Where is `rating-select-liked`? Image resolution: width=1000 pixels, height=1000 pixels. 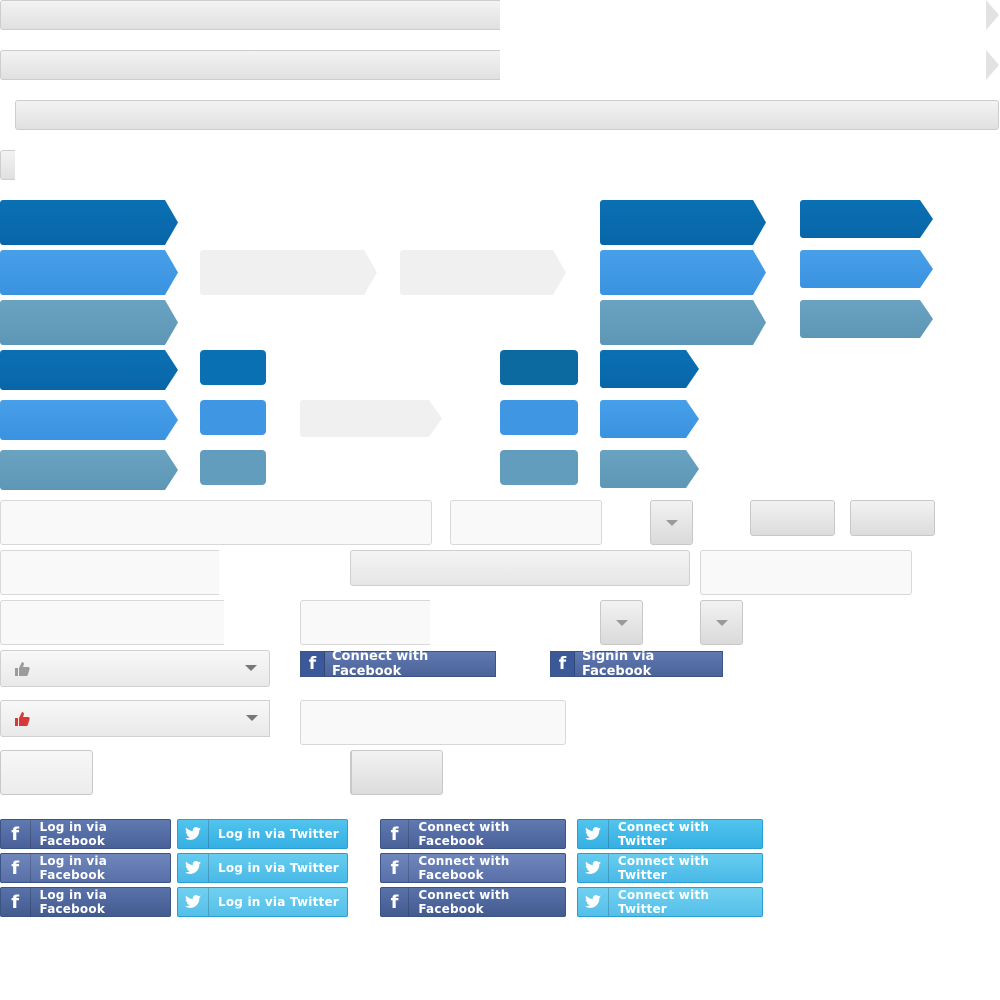
rating-select-liked is located at coordinates (135, 718).